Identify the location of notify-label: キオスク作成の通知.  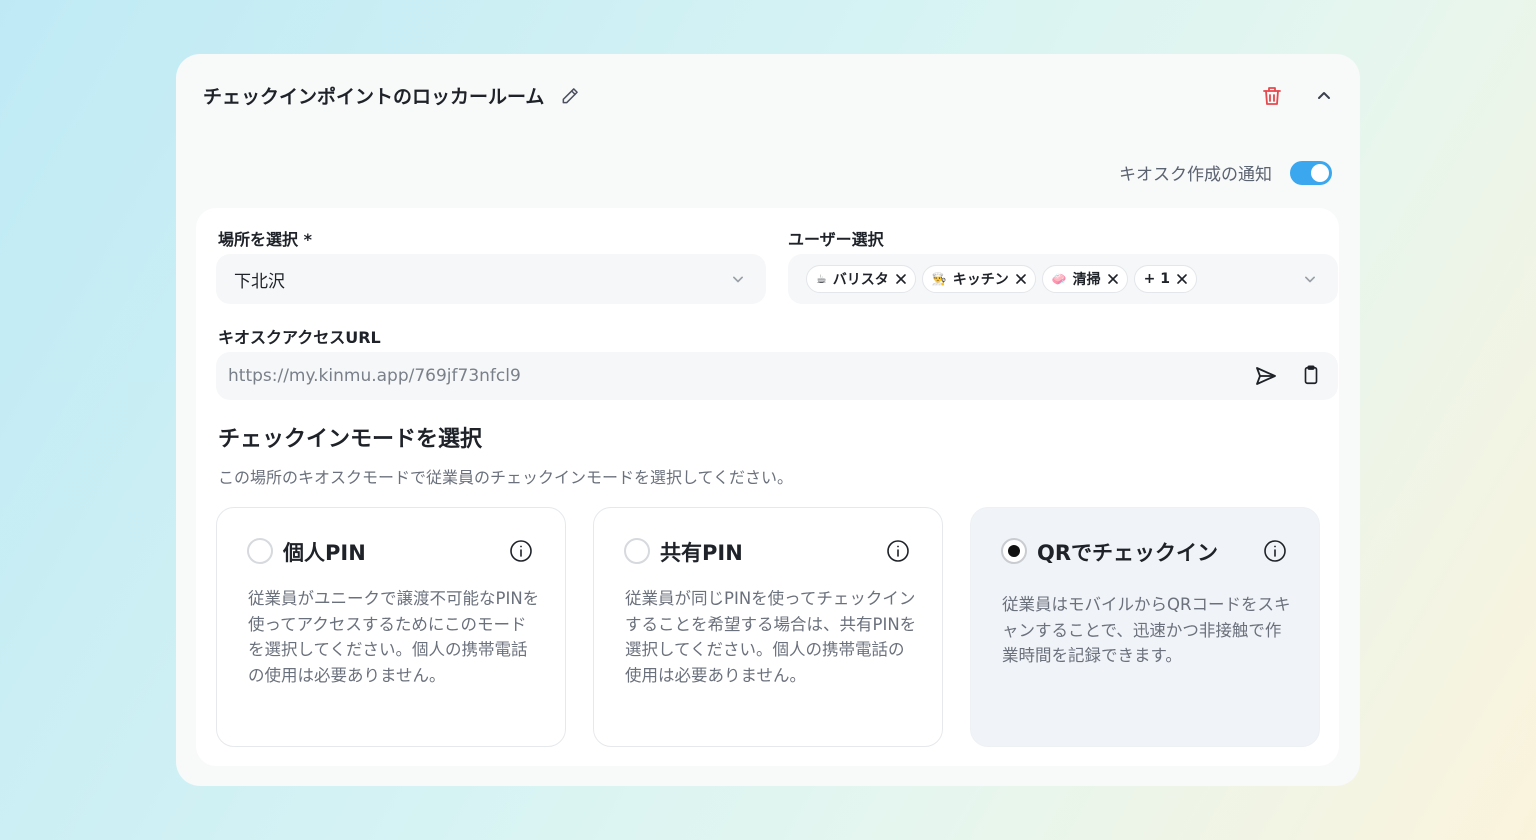
(1195, 175).